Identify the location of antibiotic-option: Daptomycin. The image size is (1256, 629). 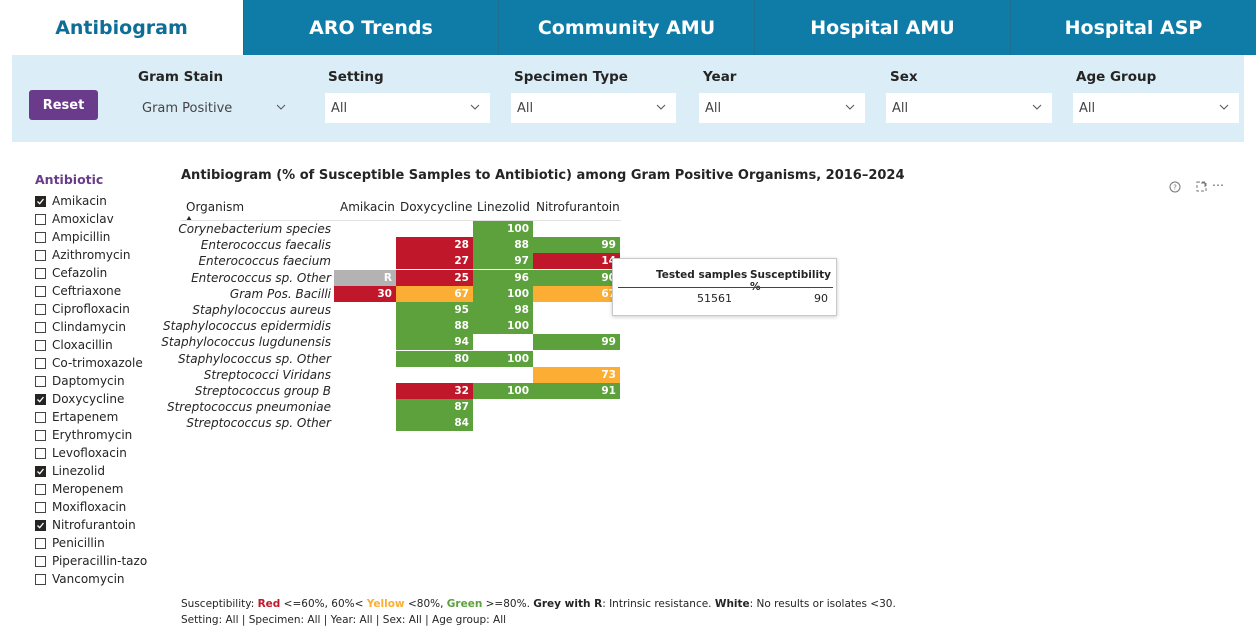
(91, 381).